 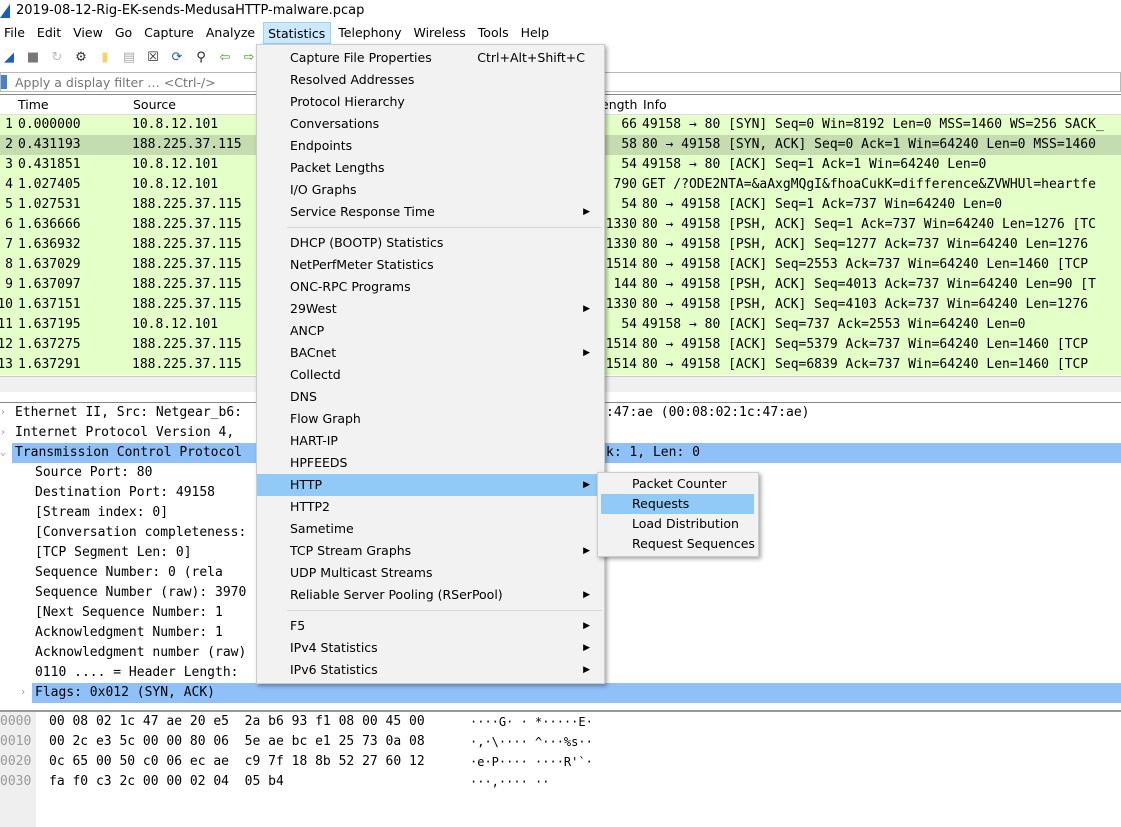 I want to click on hex-ascii: ·e·P···· ····R'`·, so click(x=531, y=762).